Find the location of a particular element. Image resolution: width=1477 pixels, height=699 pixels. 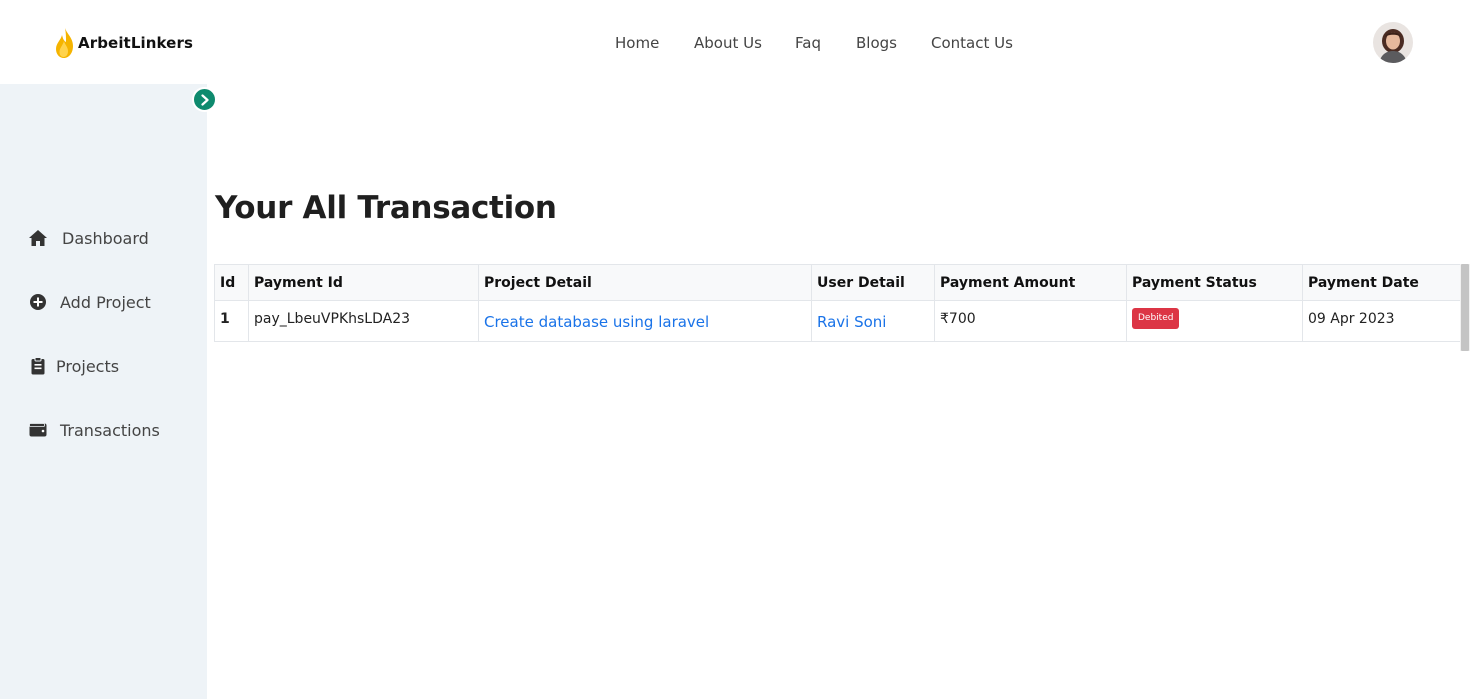

user-avatar is located at coordinates (1393, 42).